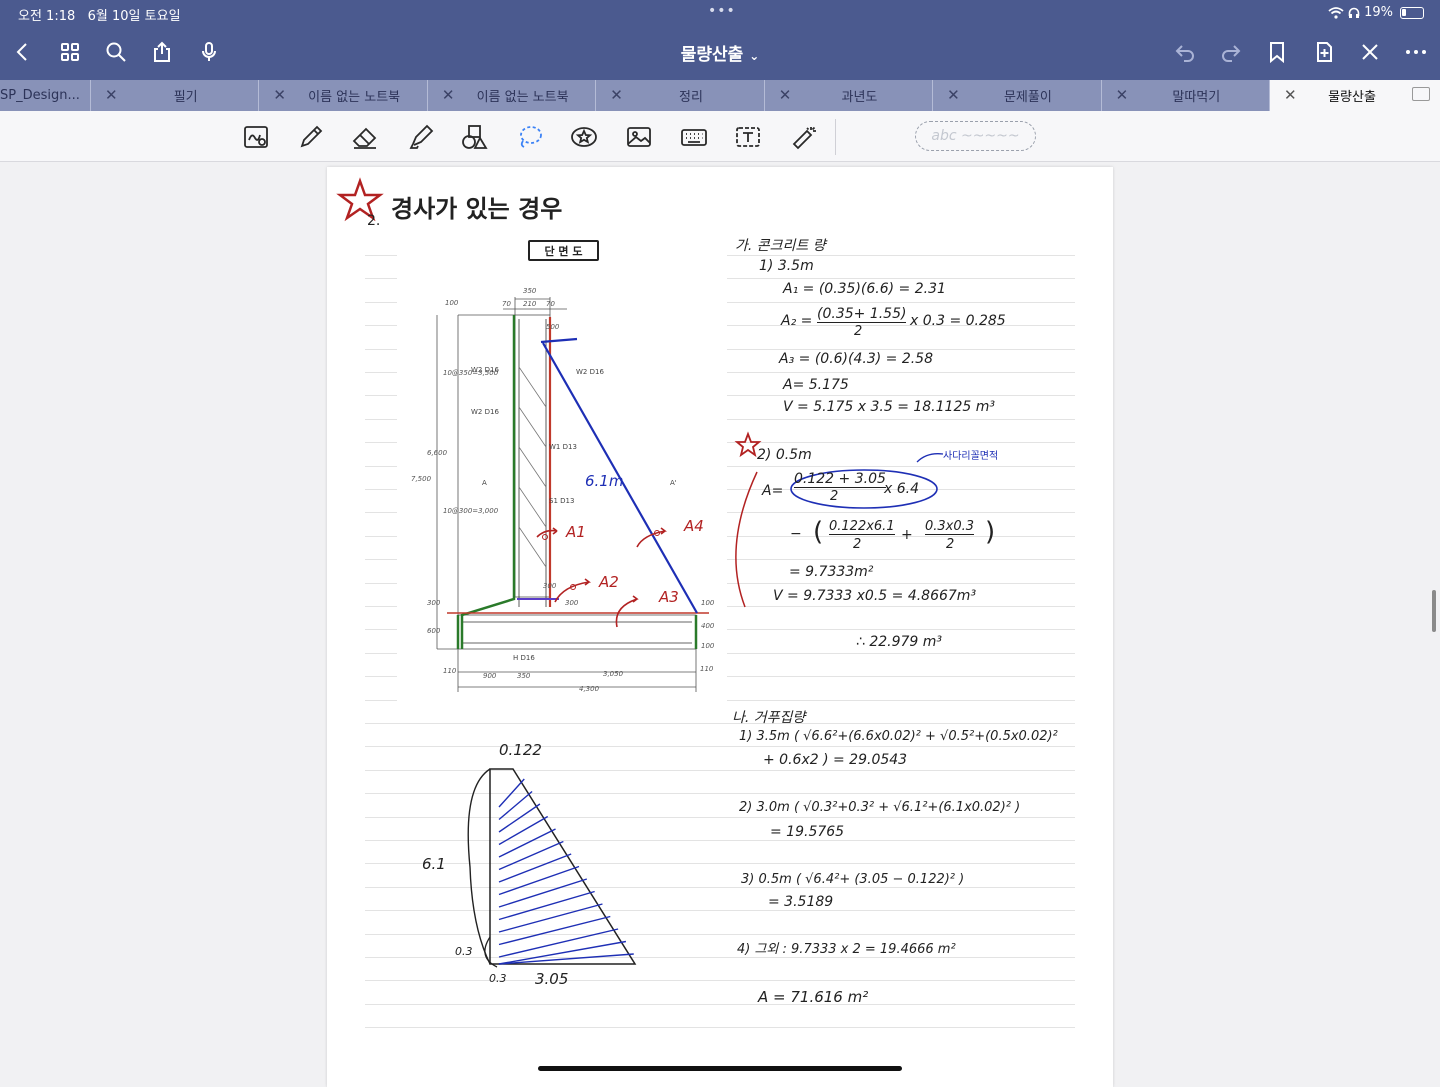 The width and height of the screenshot is (1440, 1087). Describe the element at coordinates (1277, 52) in the screenshot. I see `bookmark-icon` at that location.